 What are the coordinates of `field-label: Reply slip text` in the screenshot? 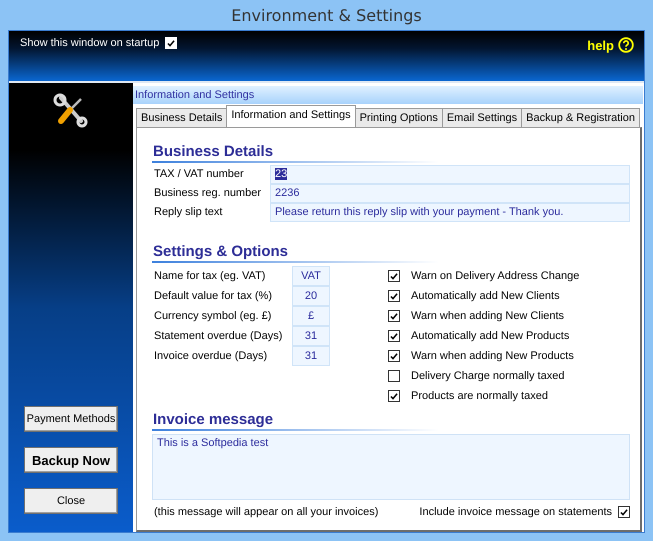 It's located at (189, 212).